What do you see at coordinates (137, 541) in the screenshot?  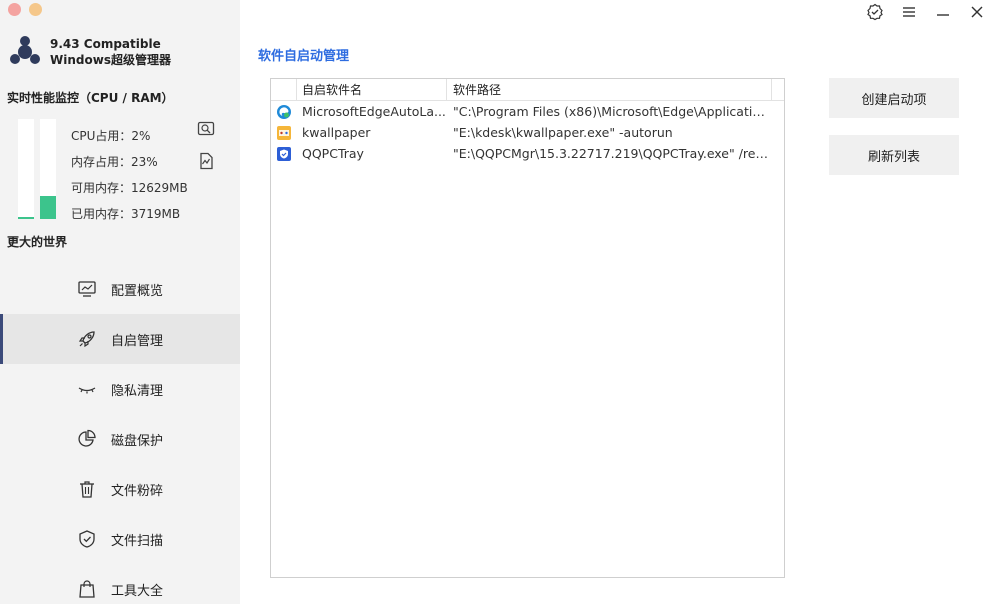 I see `sidebar-item-label: 文件扫描` at bounding box center [137, 541].